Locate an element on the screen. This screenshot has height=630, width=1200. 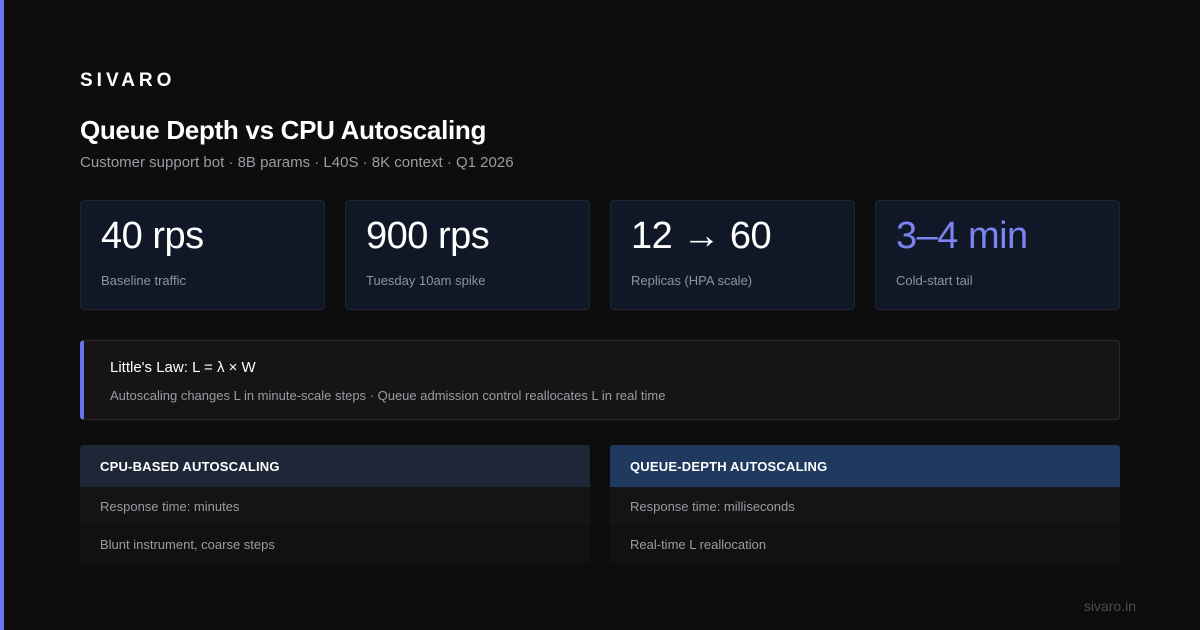
stat-card-cold-start: 3–4 min Cold-start tail is located at coordinates (997, 255).